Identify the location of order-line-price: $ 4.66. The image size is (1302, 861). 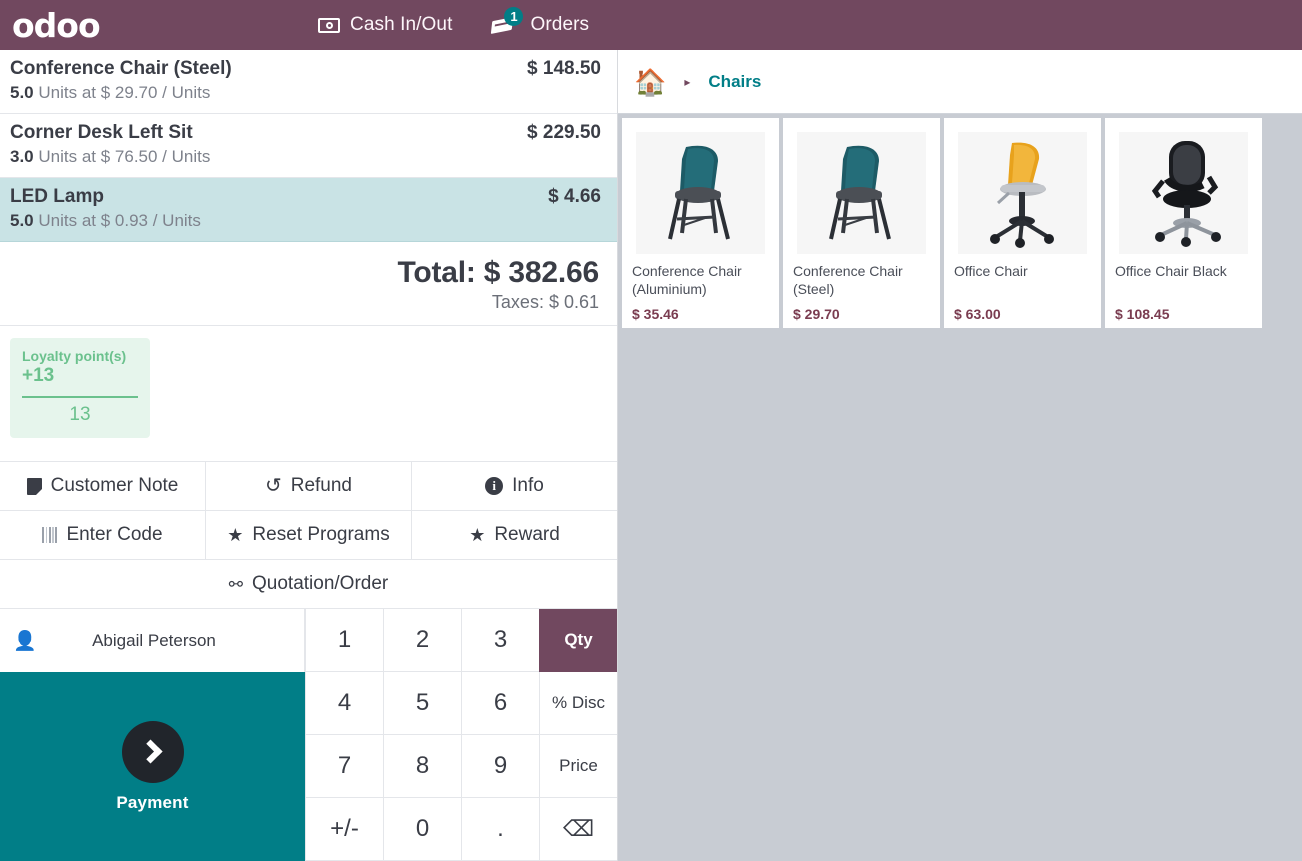
(574, 196).